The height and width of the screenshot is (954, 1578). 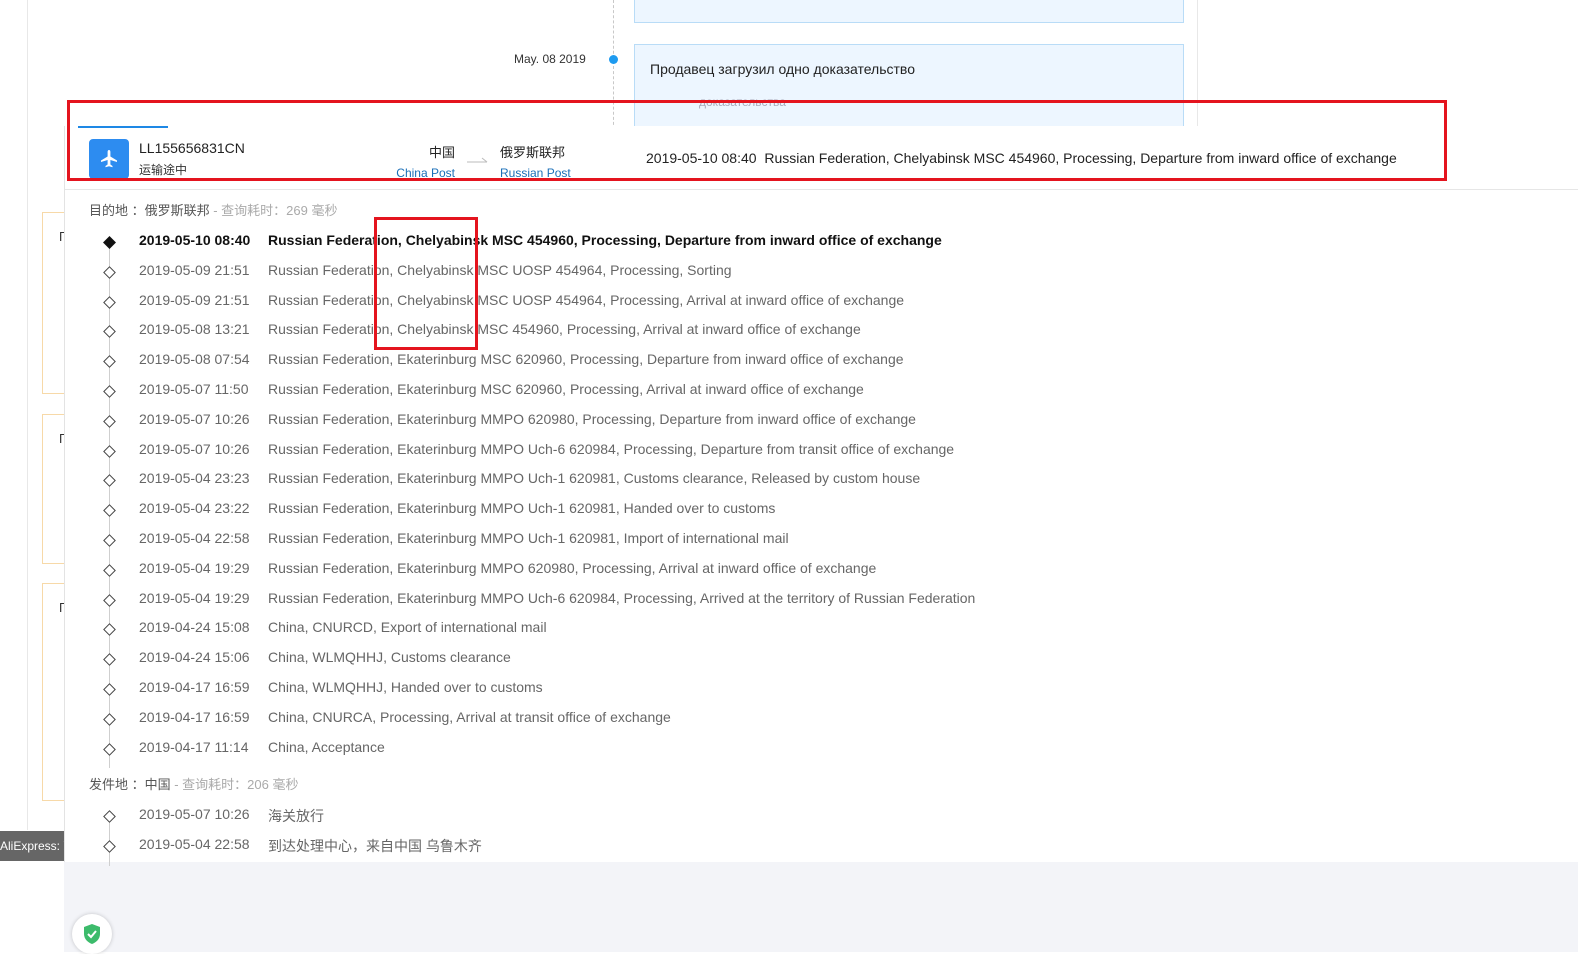 What do you see at coordinates (821, 907) in the screenshot?
I see `page-footer-area` at bounding box center [821, 907].